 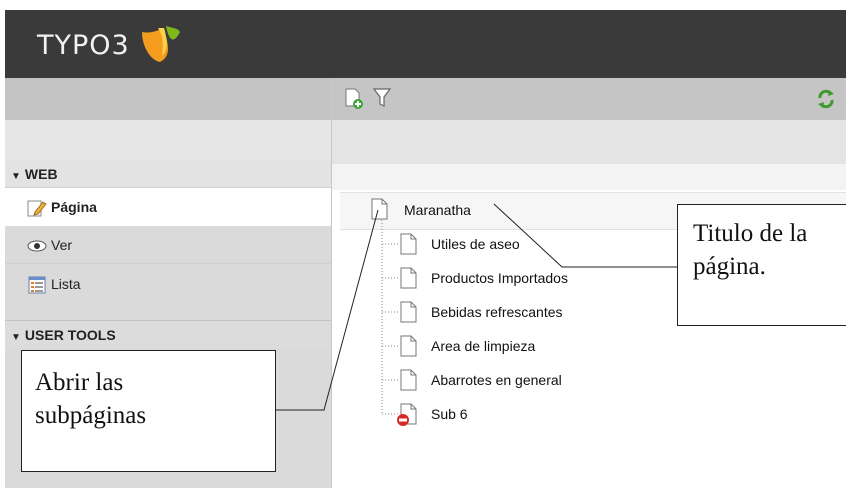 What do you see at coordinates (79, 382) in the screenshot?
I see `callout-text: Abrir las` at bounding box center [79, 382].